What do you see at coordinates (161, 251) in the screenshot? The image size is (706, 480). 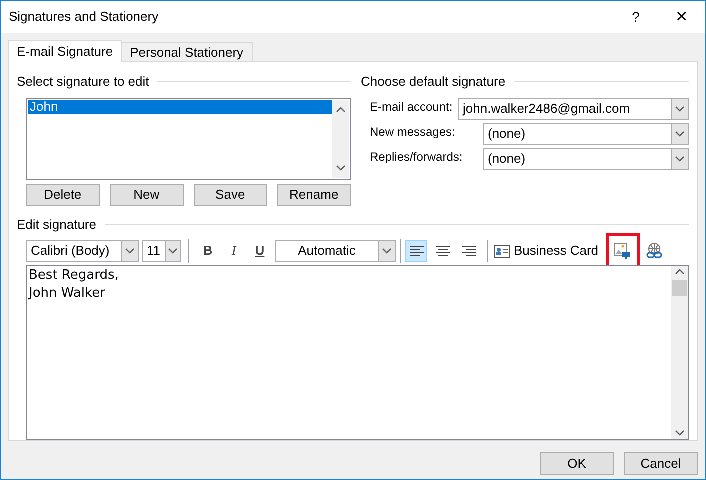 I see `size-dropdown: 11` at bounding box center [161, 251].